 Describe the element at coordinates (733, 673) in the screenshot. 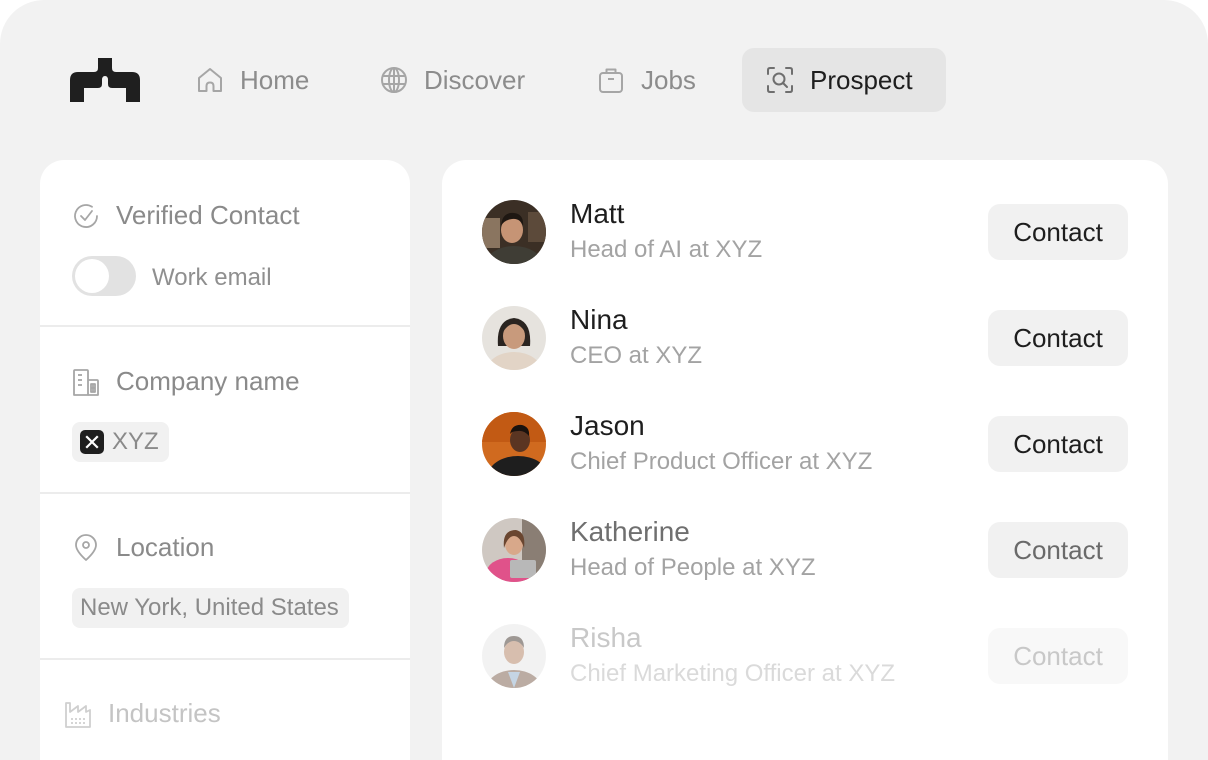

I see `person-title: Chief Marketing Officer at XYZ` at that location.